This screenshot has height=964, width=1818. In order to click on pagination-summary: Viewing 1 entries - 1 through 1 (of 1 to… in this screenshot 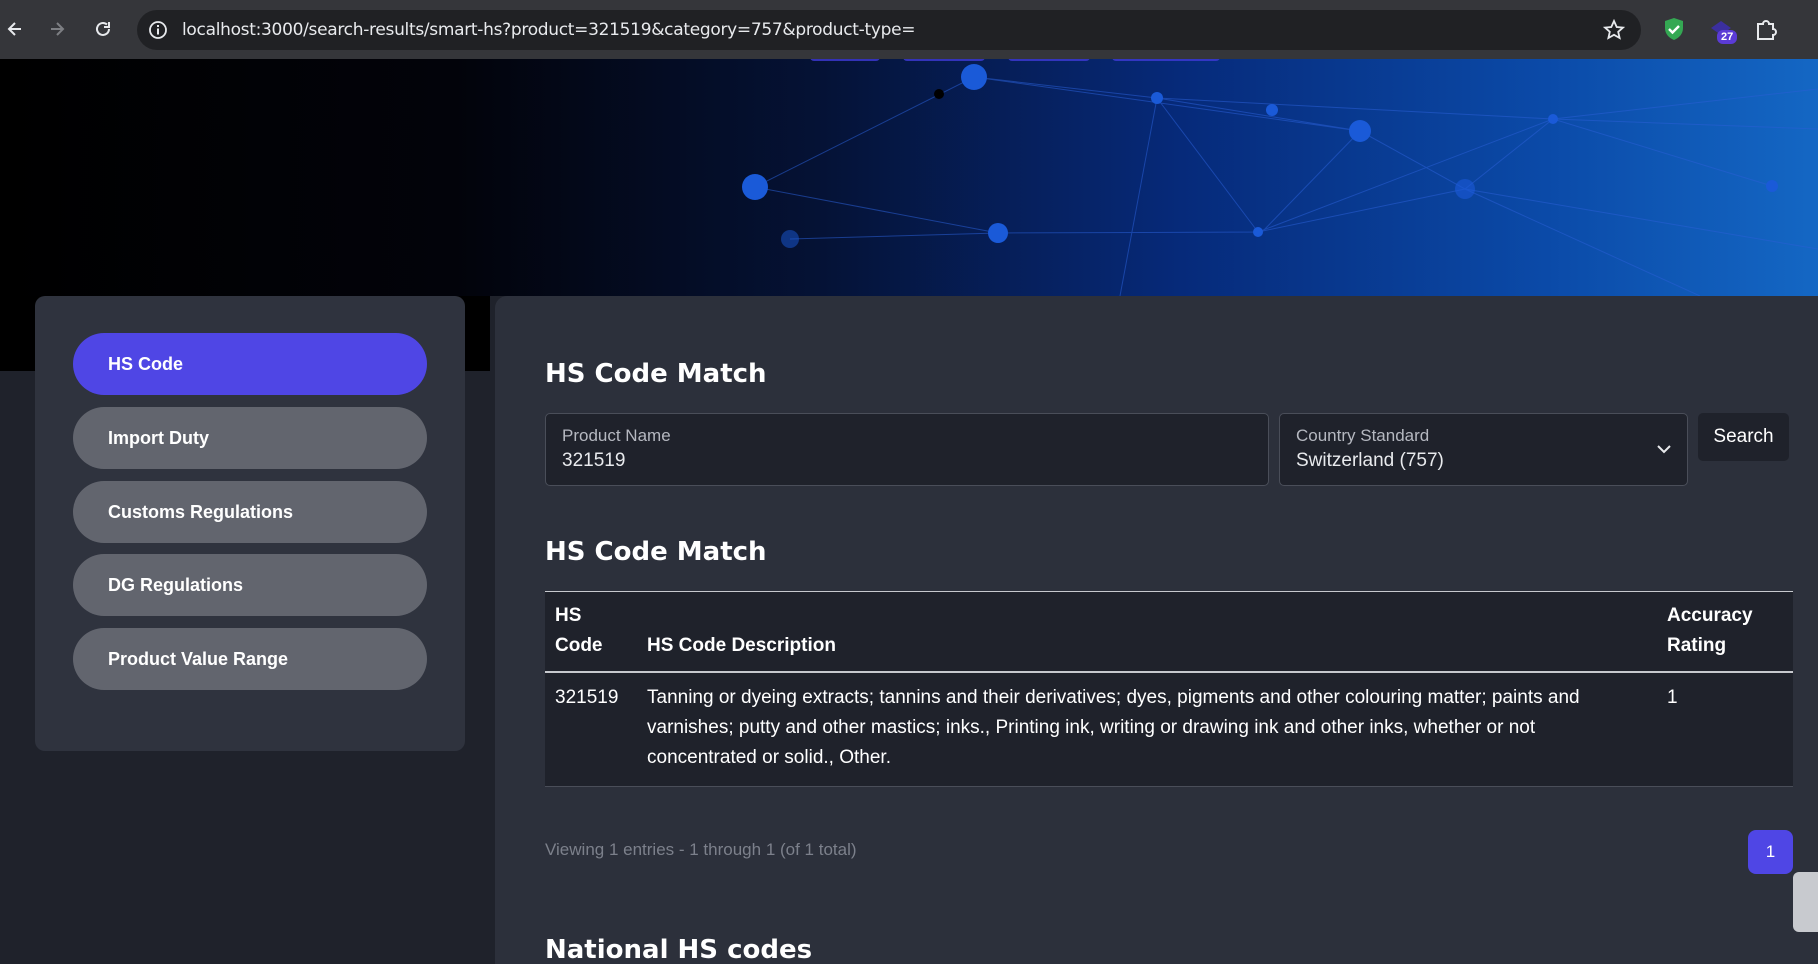, I will do `click(701, 849)`.